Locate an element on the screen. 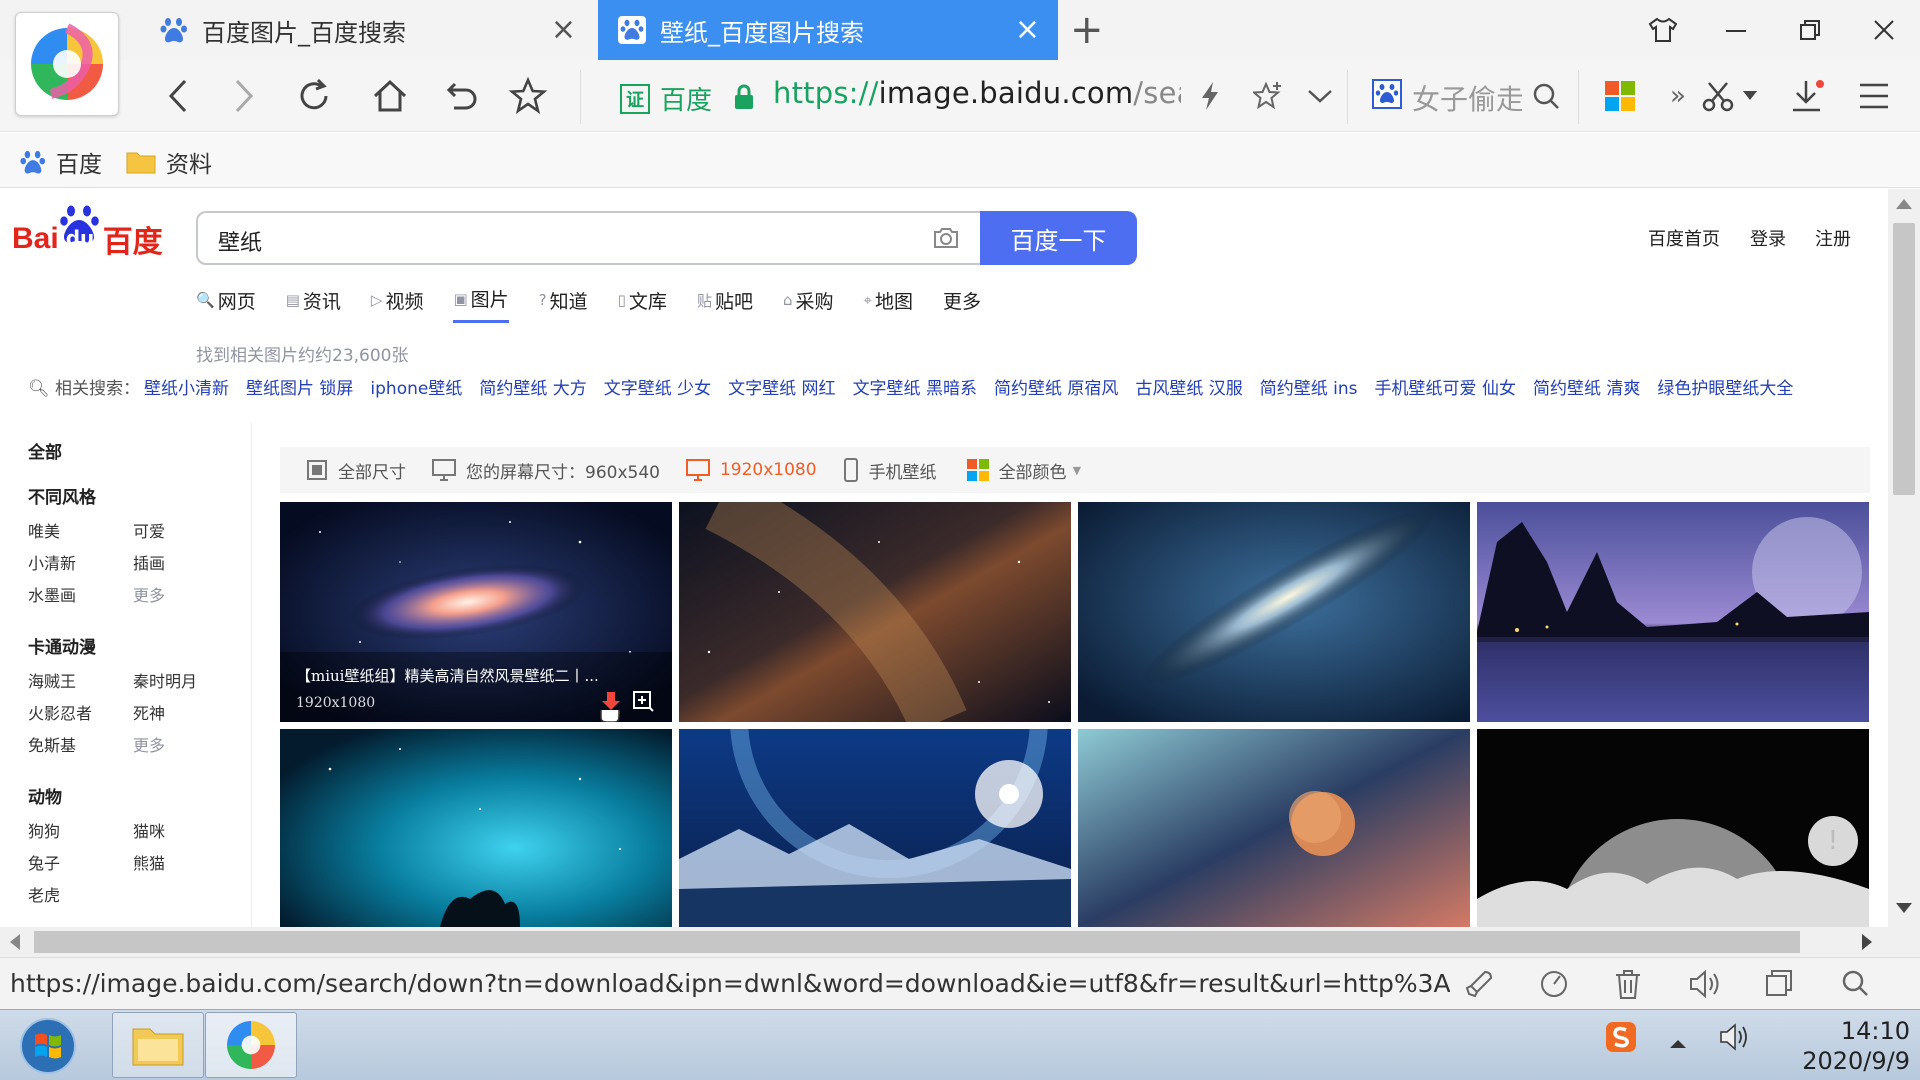 The image size is (1920, 1080). taskbar-browser is located at coordinates (251, 1045).